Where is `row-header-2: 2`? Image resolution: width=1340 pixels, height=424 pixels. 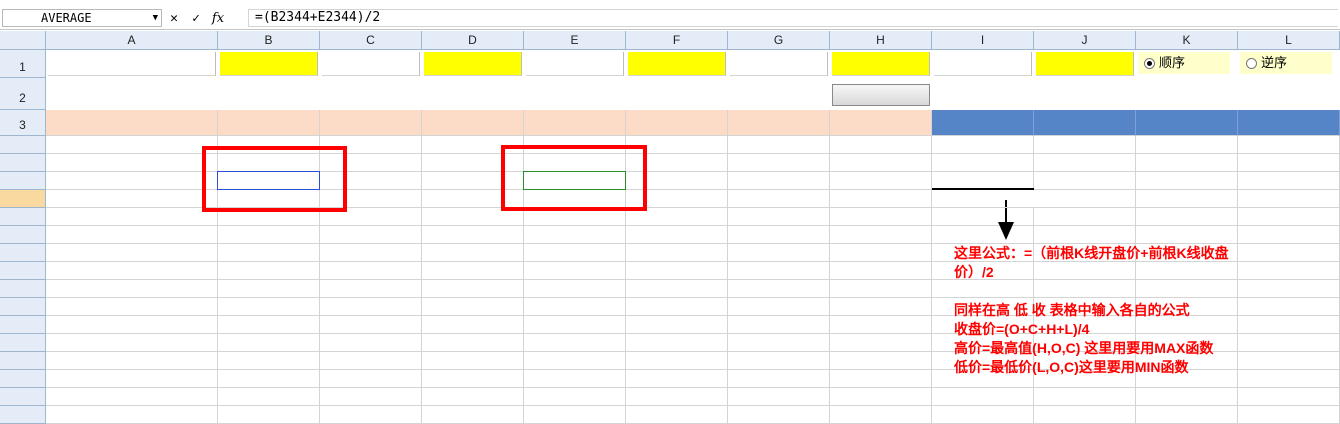 row-header-2: 2 is located at coordinates (23, 94).